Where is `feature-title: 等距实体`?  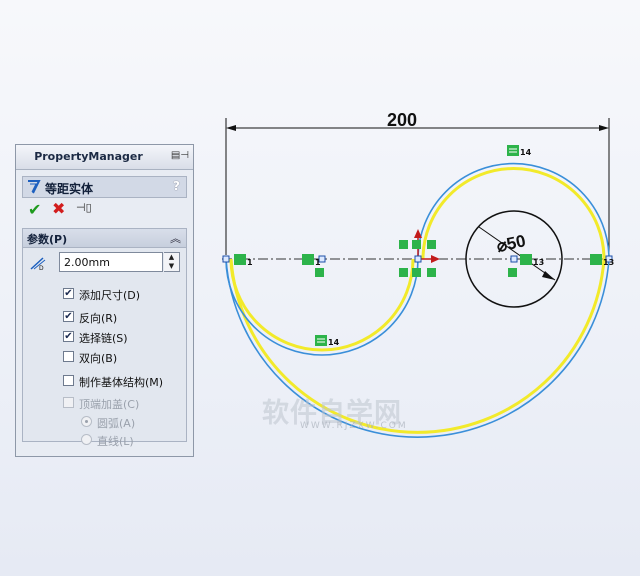
feature-title: 等距实体 is located at coordinates (69, 189).